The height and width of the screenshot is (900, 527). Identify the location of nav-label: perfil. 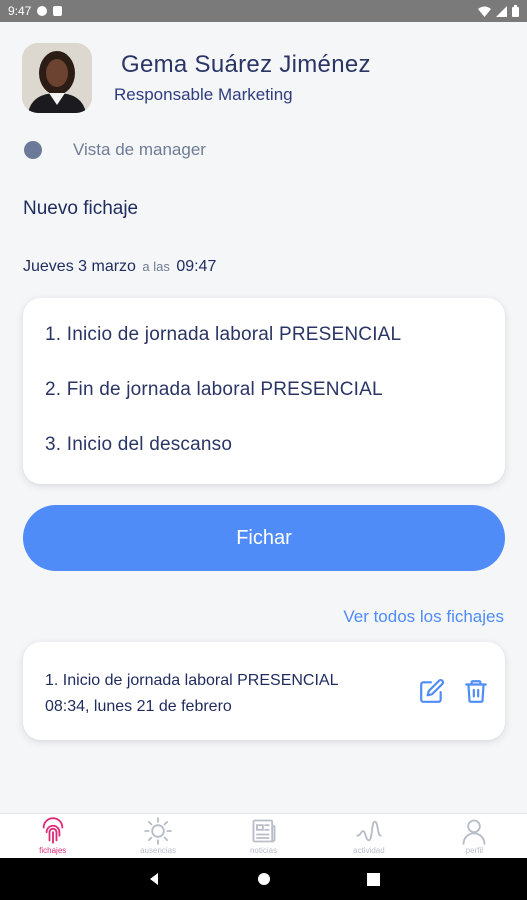
(474, 850).